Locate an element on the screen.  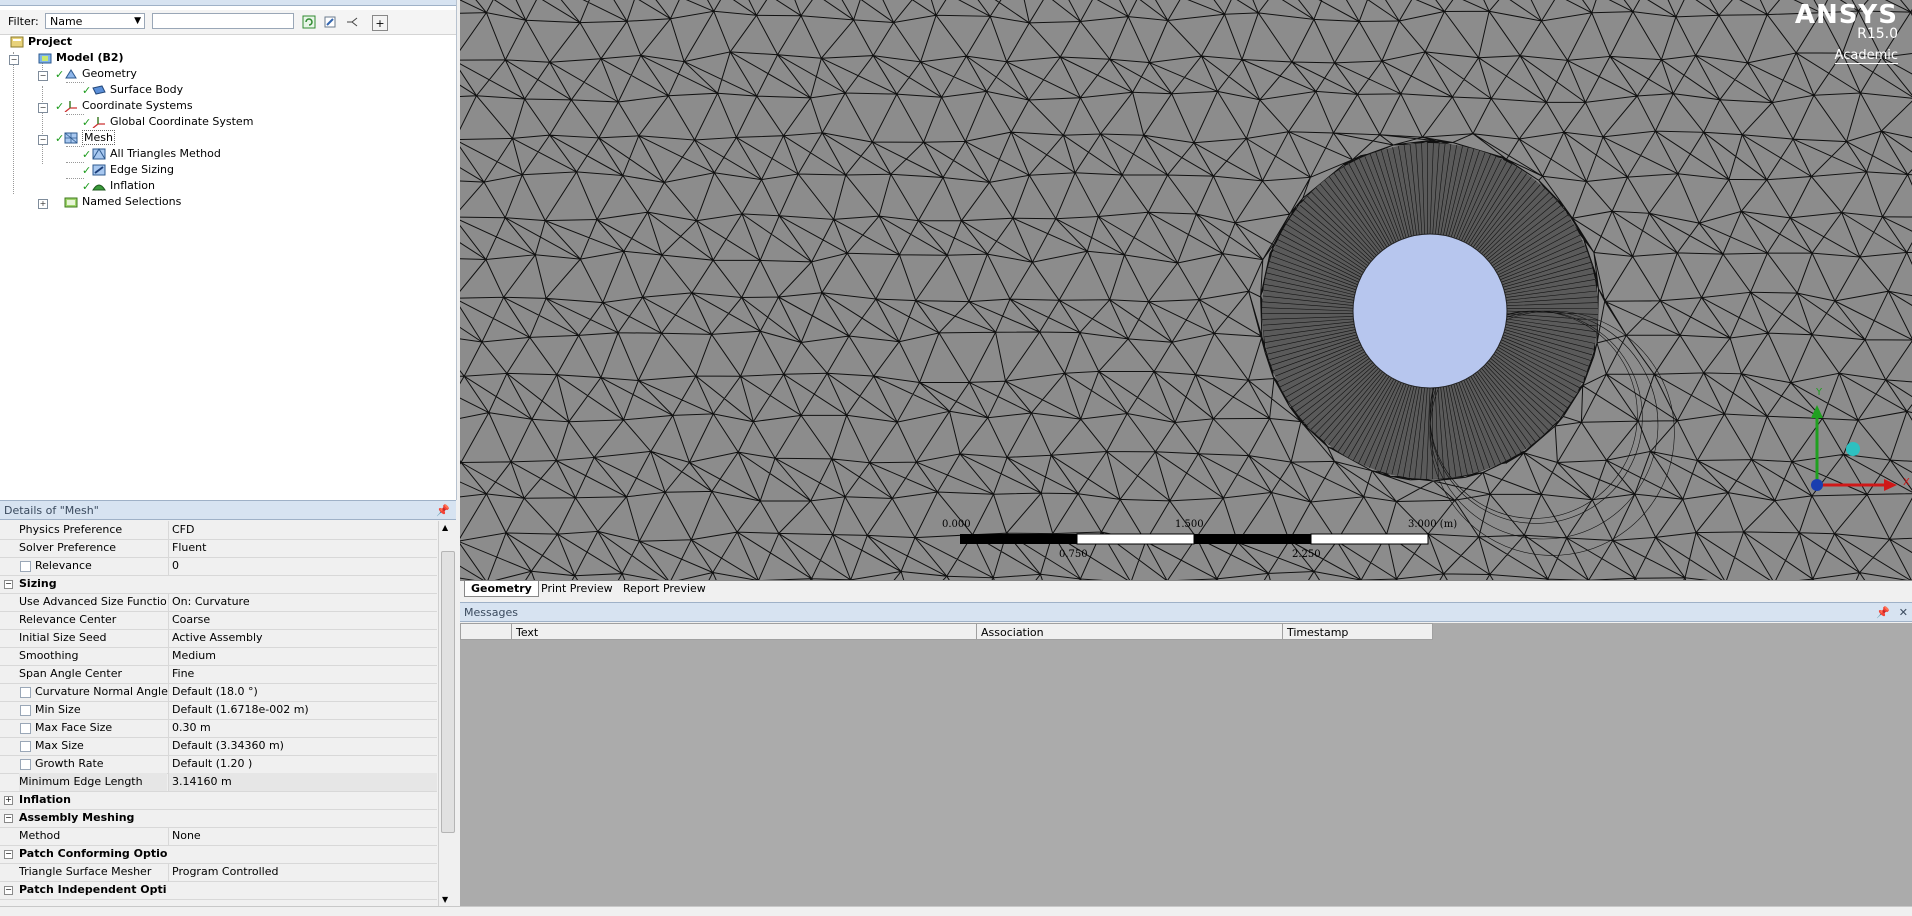
expand-tree-button is located at coordinates (353, 22).